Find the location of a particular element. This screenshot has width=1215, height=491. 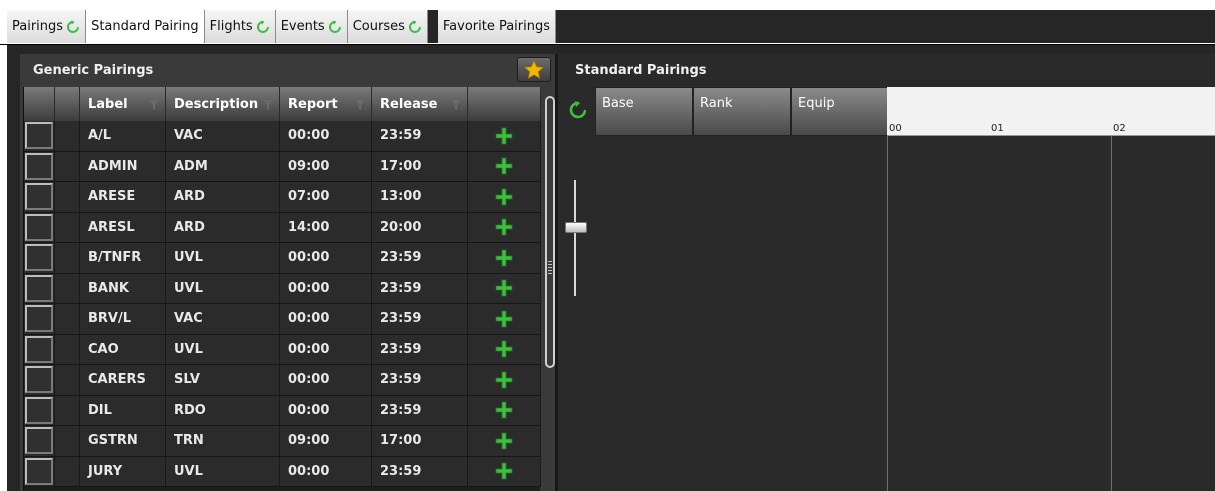

description-cell: VAC is located at coordinates (223, 319).